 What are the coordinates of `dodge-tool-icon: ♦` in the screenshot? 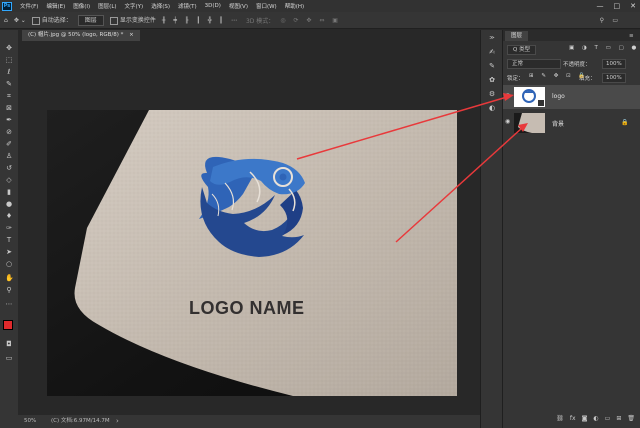 It's located at (9, 216).